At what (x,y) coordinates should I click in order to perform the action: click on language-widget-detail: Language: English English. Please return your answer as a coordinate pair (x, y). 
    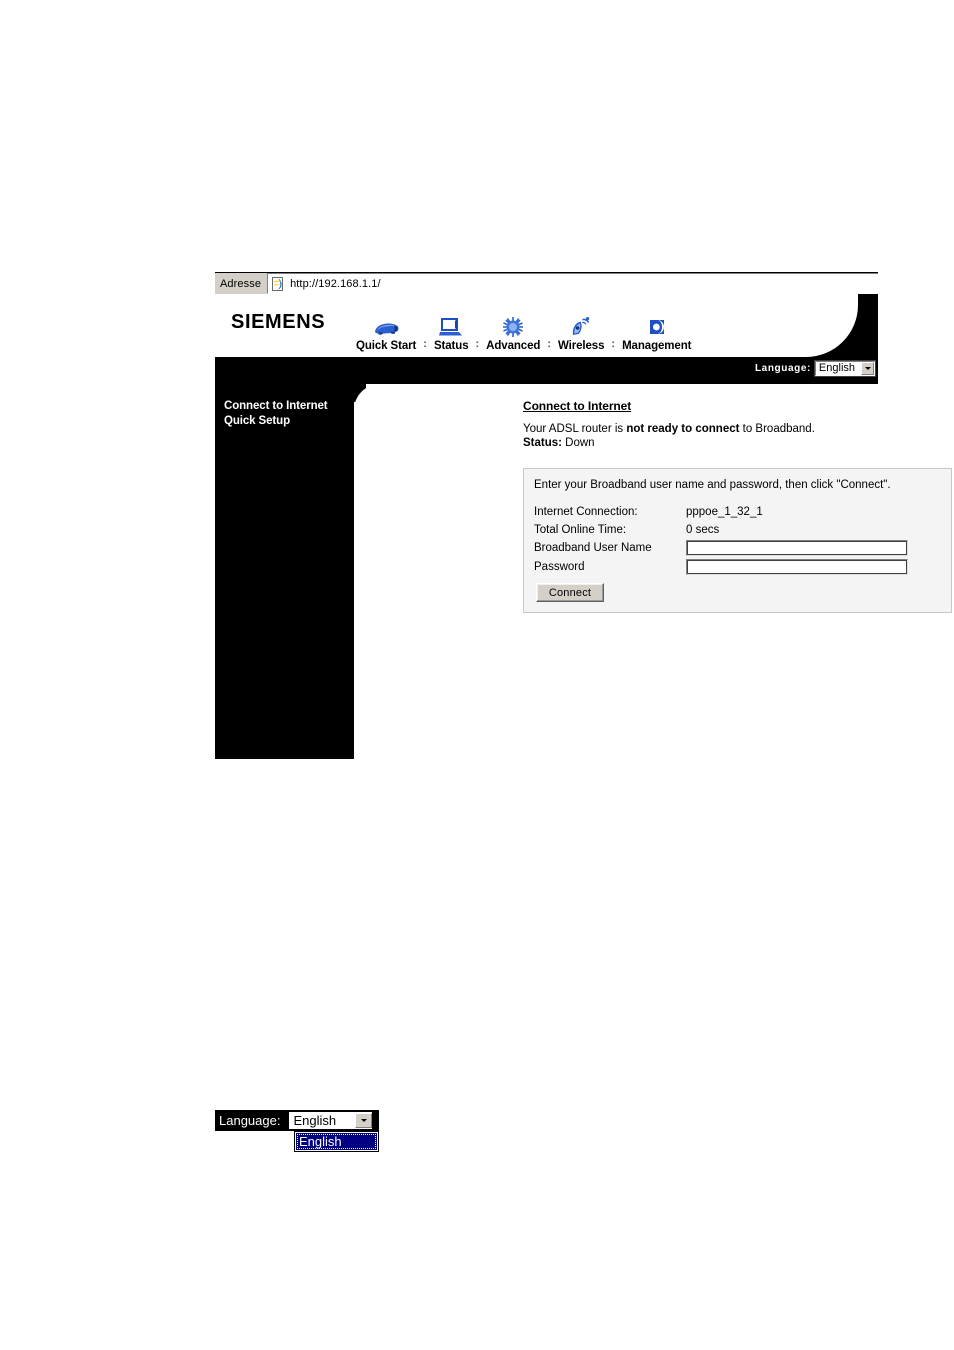
    Looking at the image, I should click on (300, 1132).